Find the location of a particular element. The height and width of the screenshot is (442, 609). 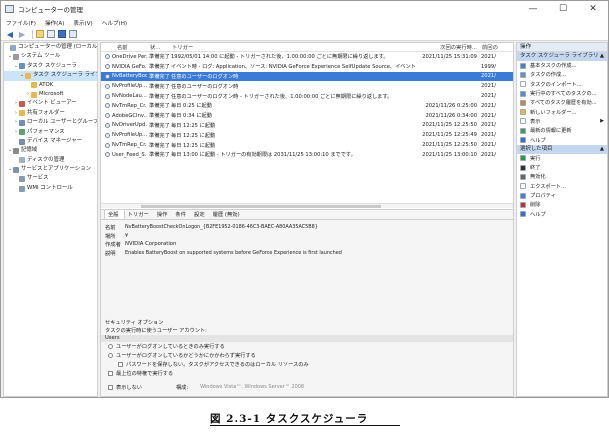

folder-icon is located at coordinates (28, 75).